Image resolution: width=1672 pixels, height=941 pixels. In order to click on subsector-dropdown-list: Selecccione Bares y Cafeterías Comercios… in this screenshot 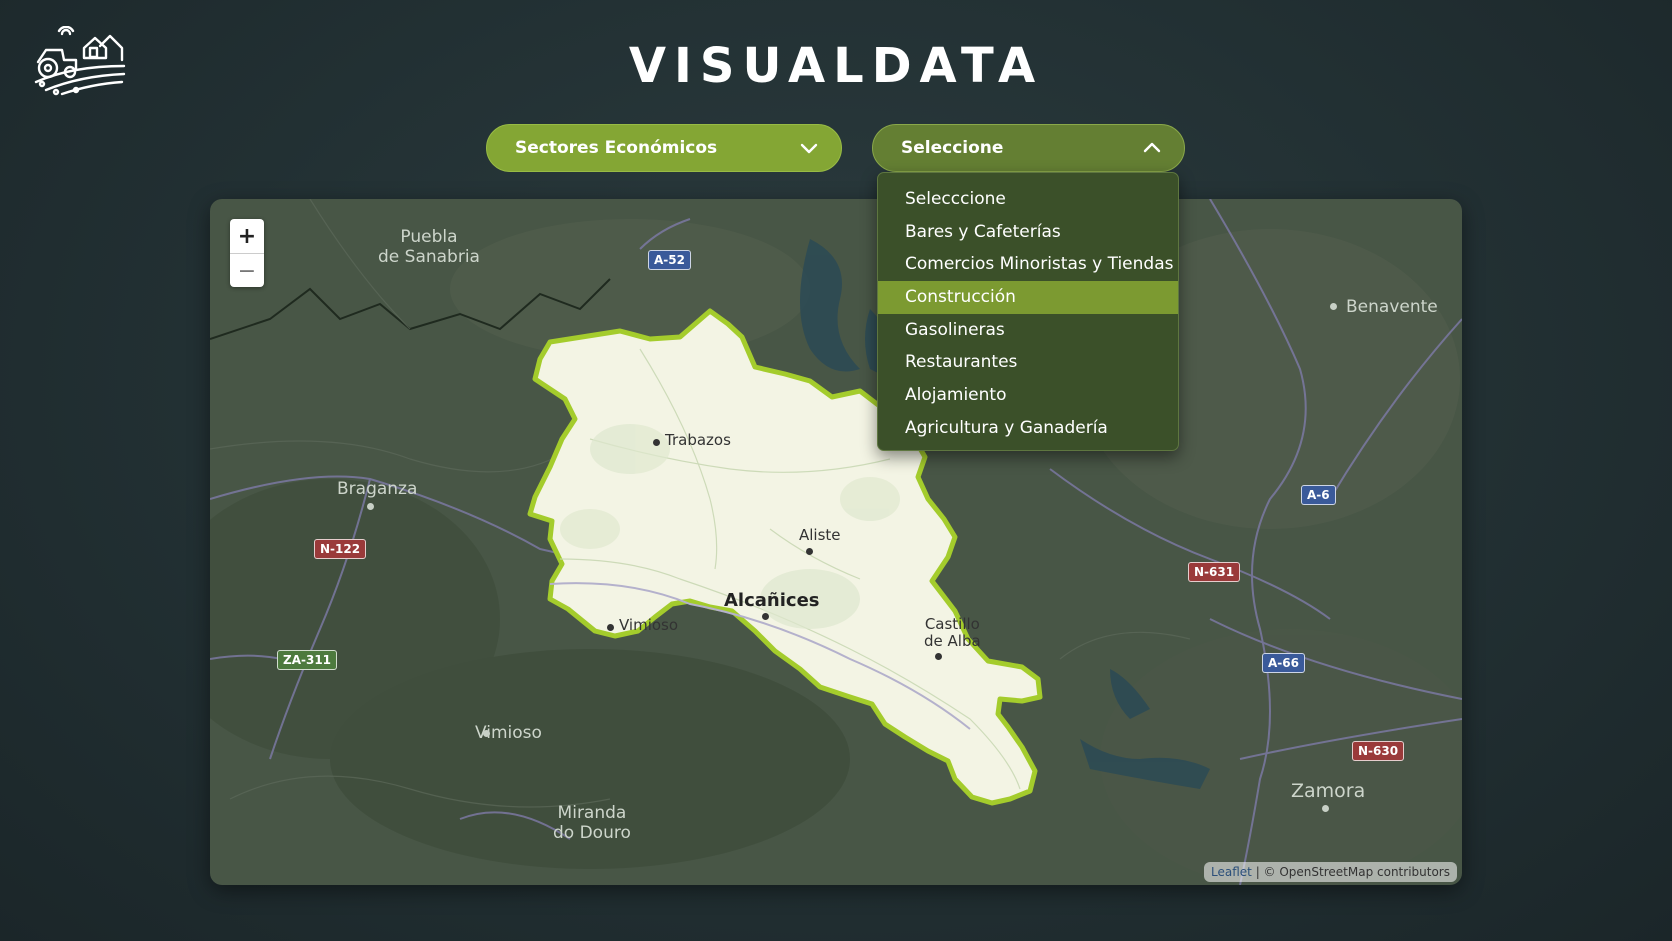, I will do `click(1028, 311)`.